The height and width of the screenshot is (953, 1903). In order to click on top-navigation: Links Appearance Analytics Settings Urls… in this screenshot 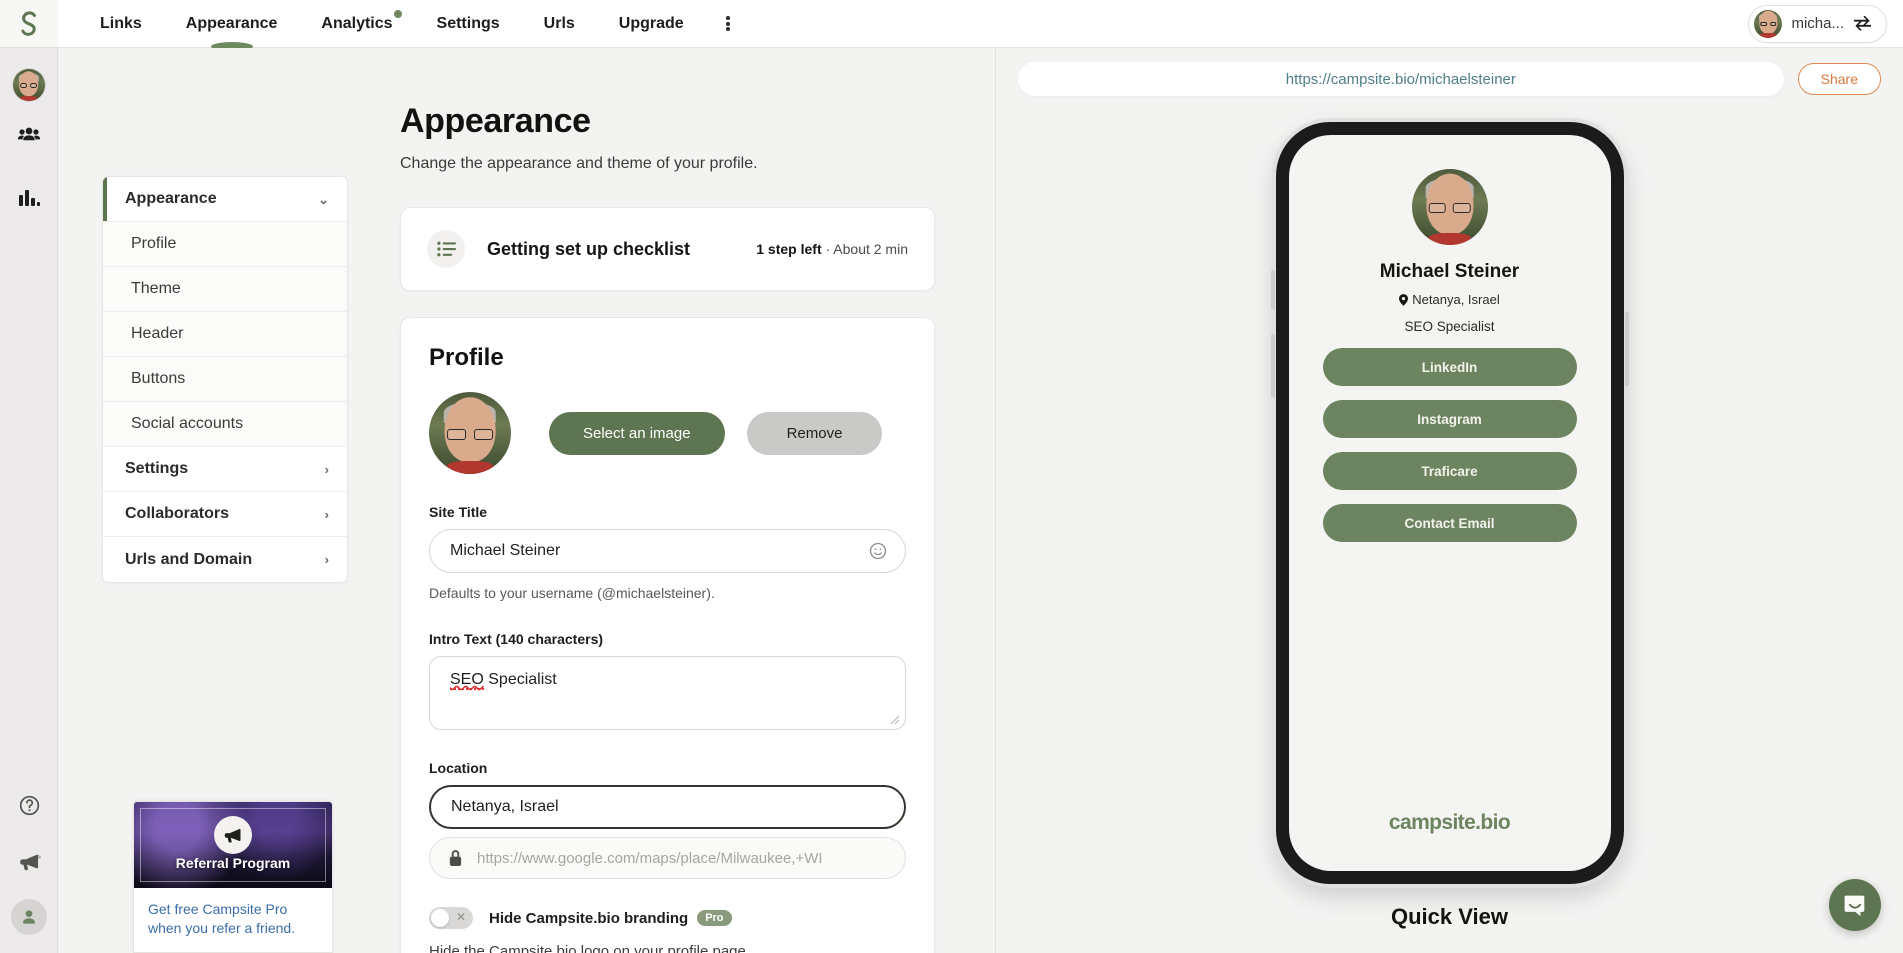, I will do `click(980, 24)`.